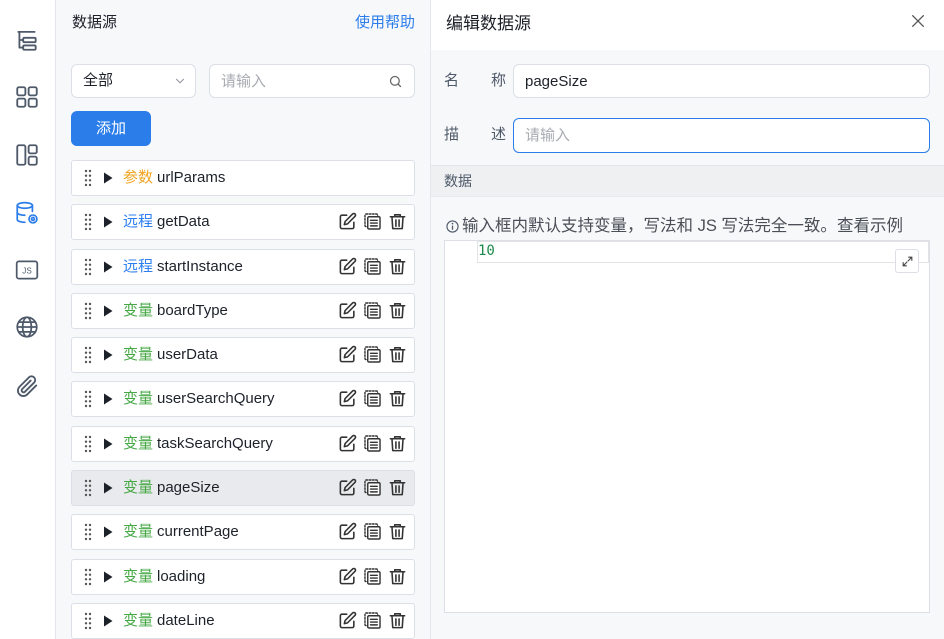 The image size is (944, 639). What do you see at coordinates (385, 23) in the screenshot?
I see `help-link: 使用帮助` at bounding box center [385, 23].